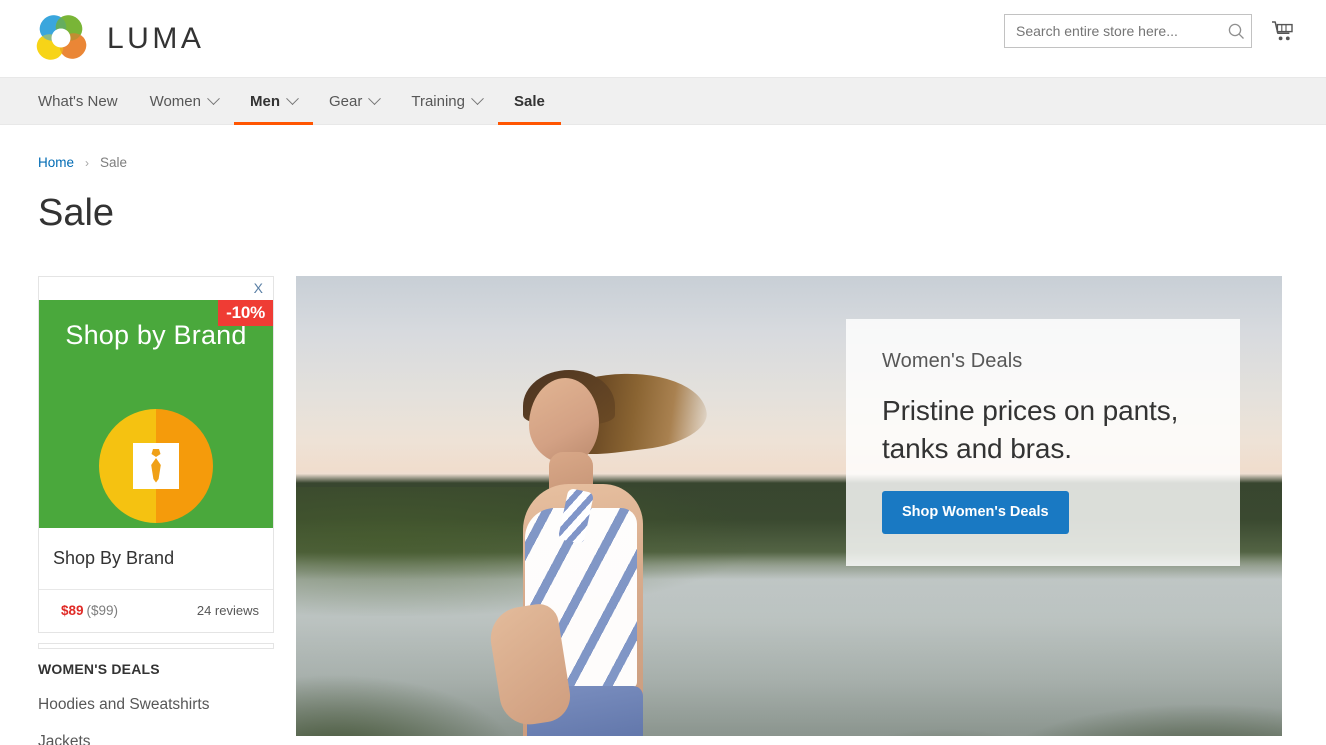  I want to click on promo-card-visual: -10% Shop by Brand, so click(156, 413).